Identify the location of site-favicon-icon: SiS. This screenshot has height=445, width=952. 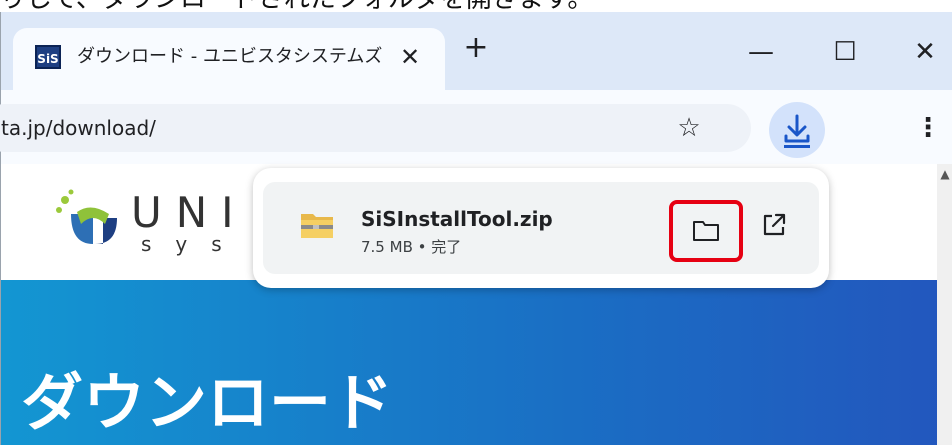
(48, 57).